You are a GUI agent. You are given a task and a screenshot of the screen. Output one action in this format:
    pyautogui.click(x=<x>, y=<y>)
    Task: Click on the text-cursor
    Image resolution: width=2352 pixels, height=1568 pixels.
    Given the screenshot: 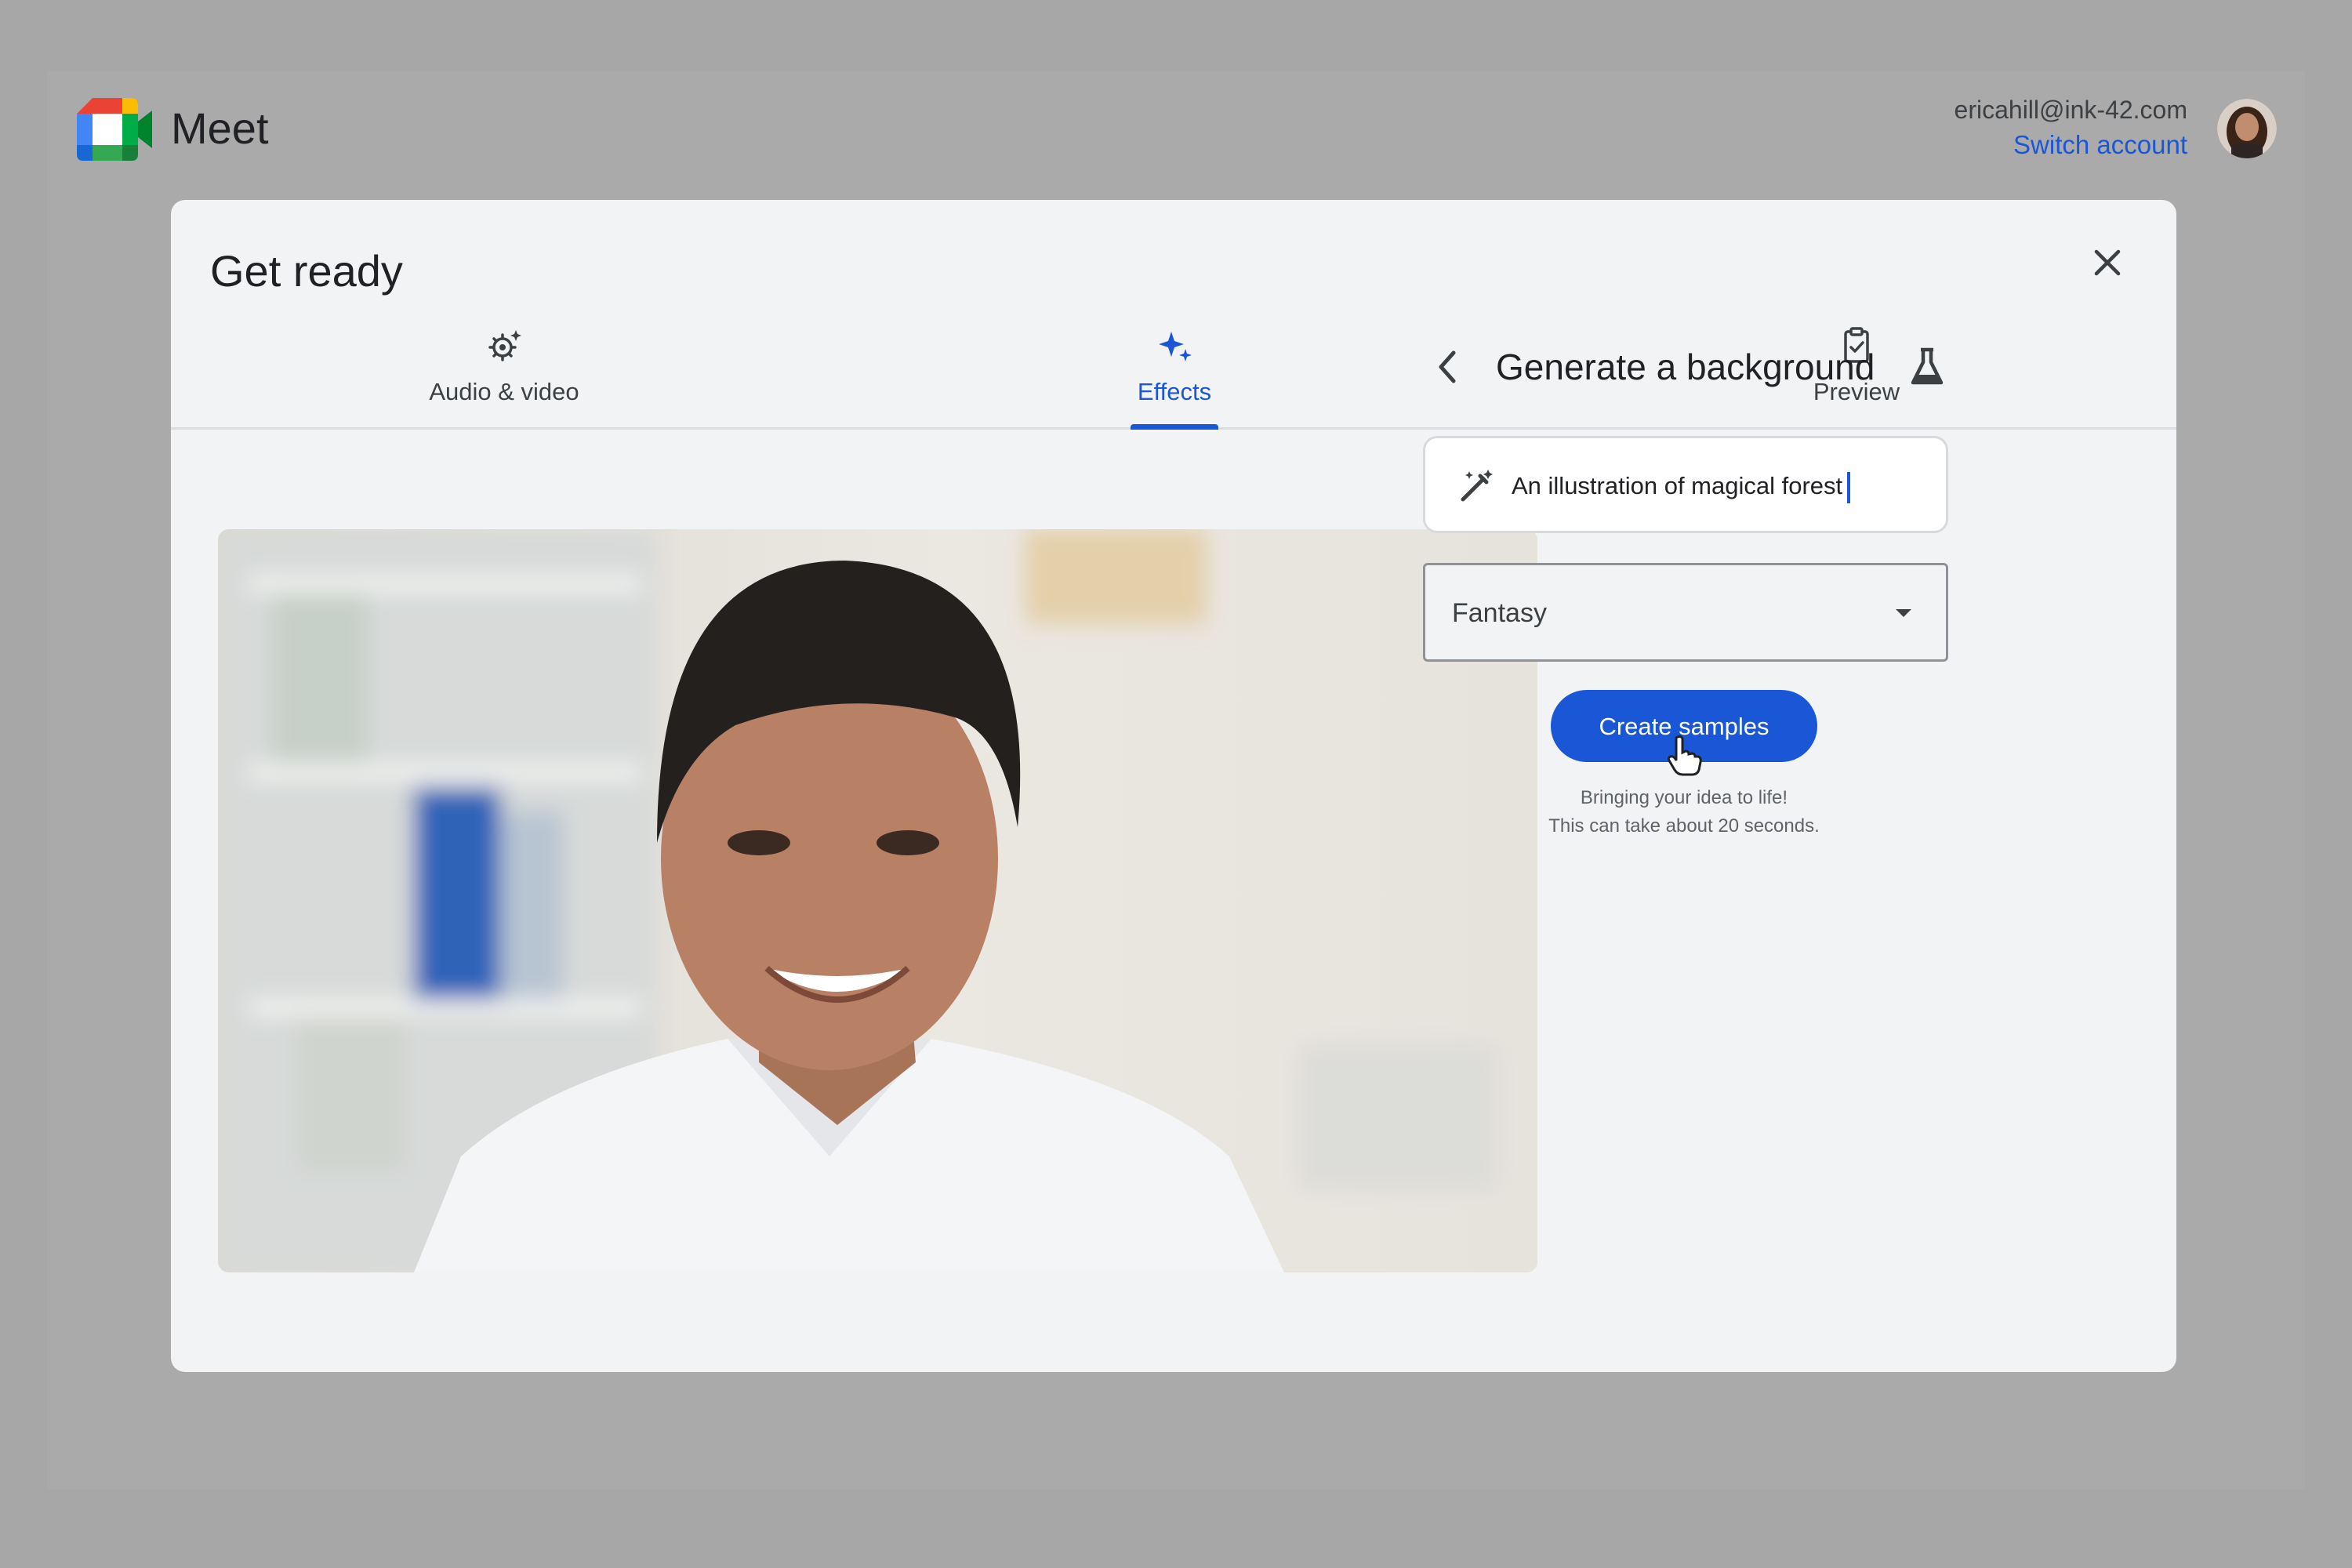 What is the action you would take?
    pyautogui.click(x=1849, y=487)
    